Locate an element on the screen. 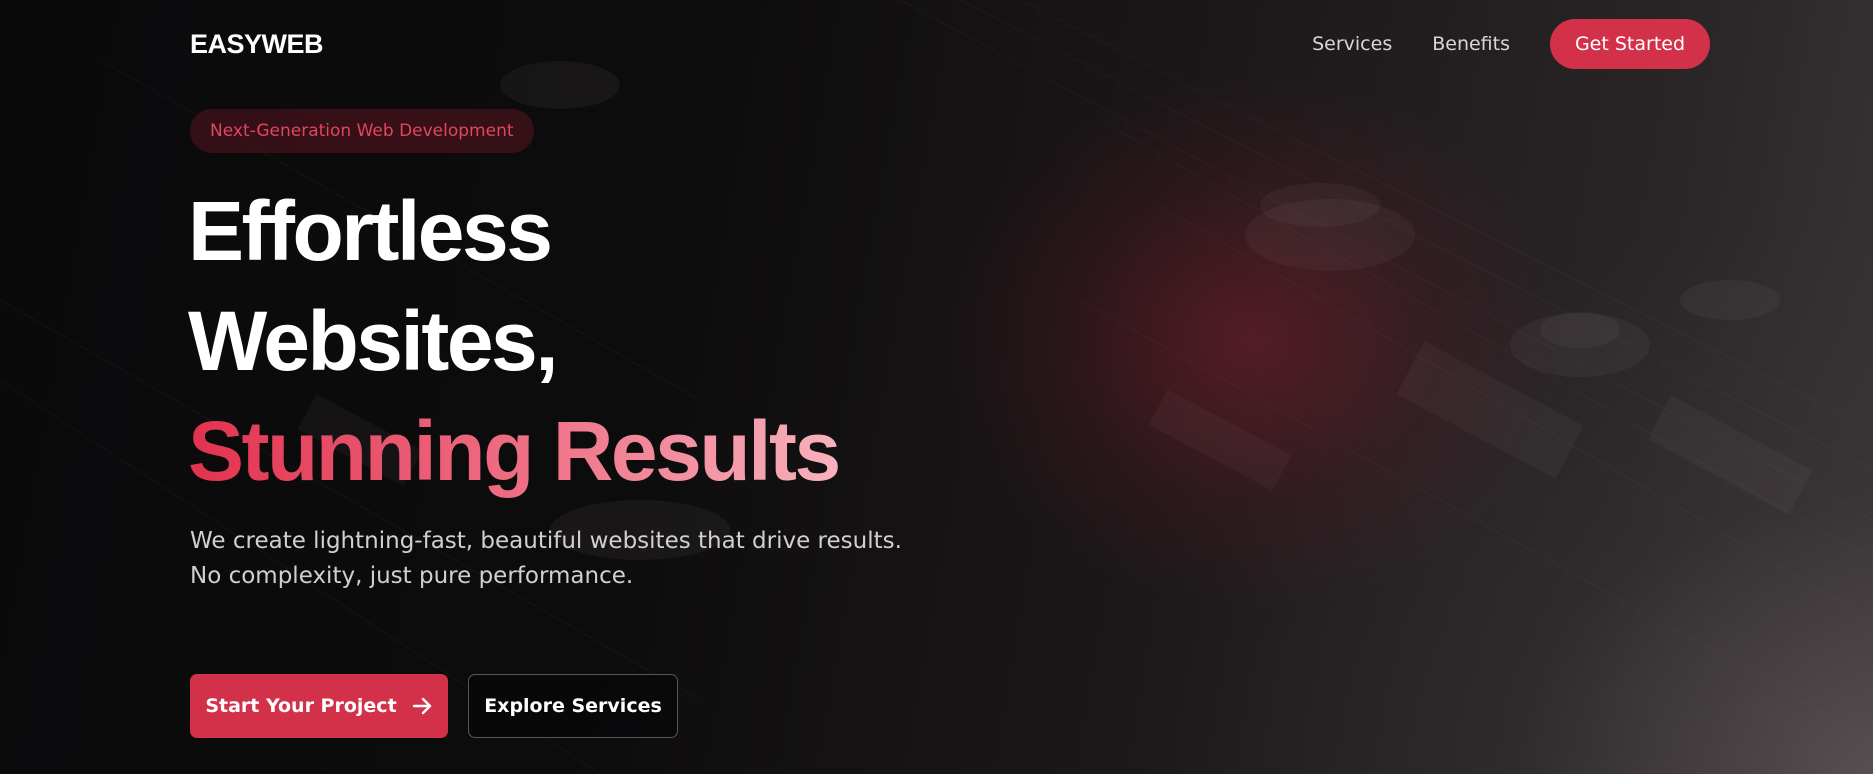 The image size is (1873, 774). headline-accent: Stunning Results is located at coordinates (514, 451).